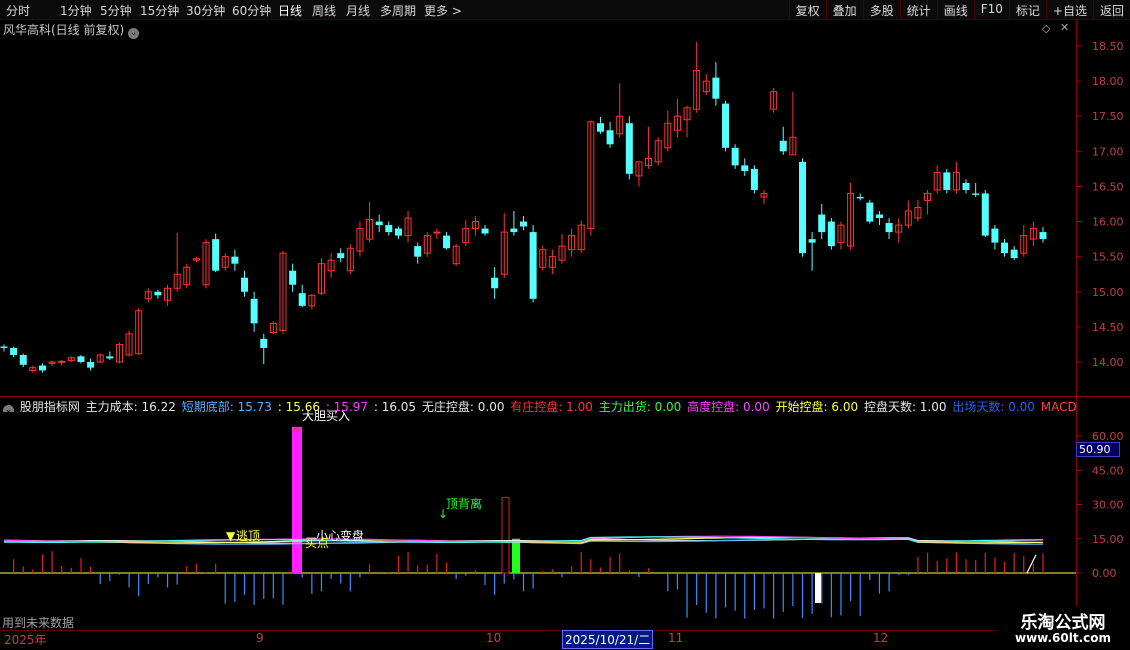  Describe the element at coordinates (1064, 27) in the screenshot. I see `panel-close-icon: ✕` at that location.